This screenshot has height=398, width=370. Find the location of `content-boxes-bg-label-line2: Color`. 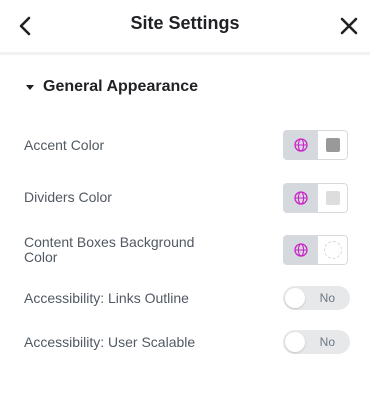

content-boxes-bg-label-line2: Color is located at coordinates (41, 257).